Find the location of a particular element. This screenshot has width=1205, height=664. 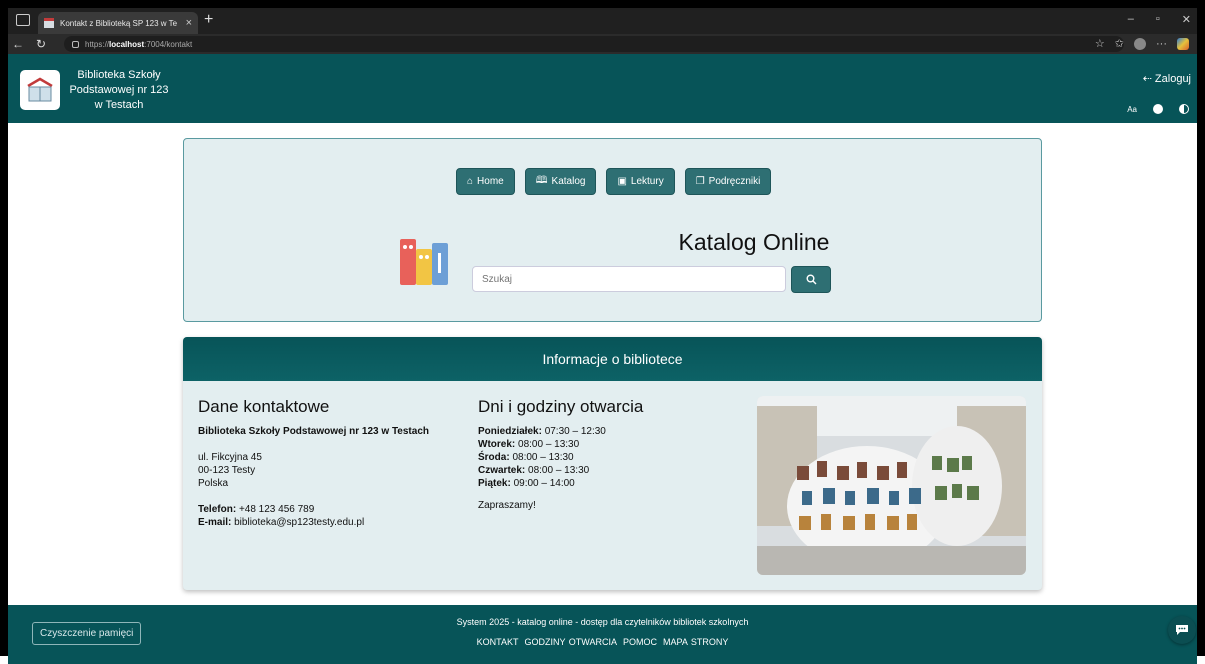

star-icon: ☆ is located at coordinates (1100, 43).